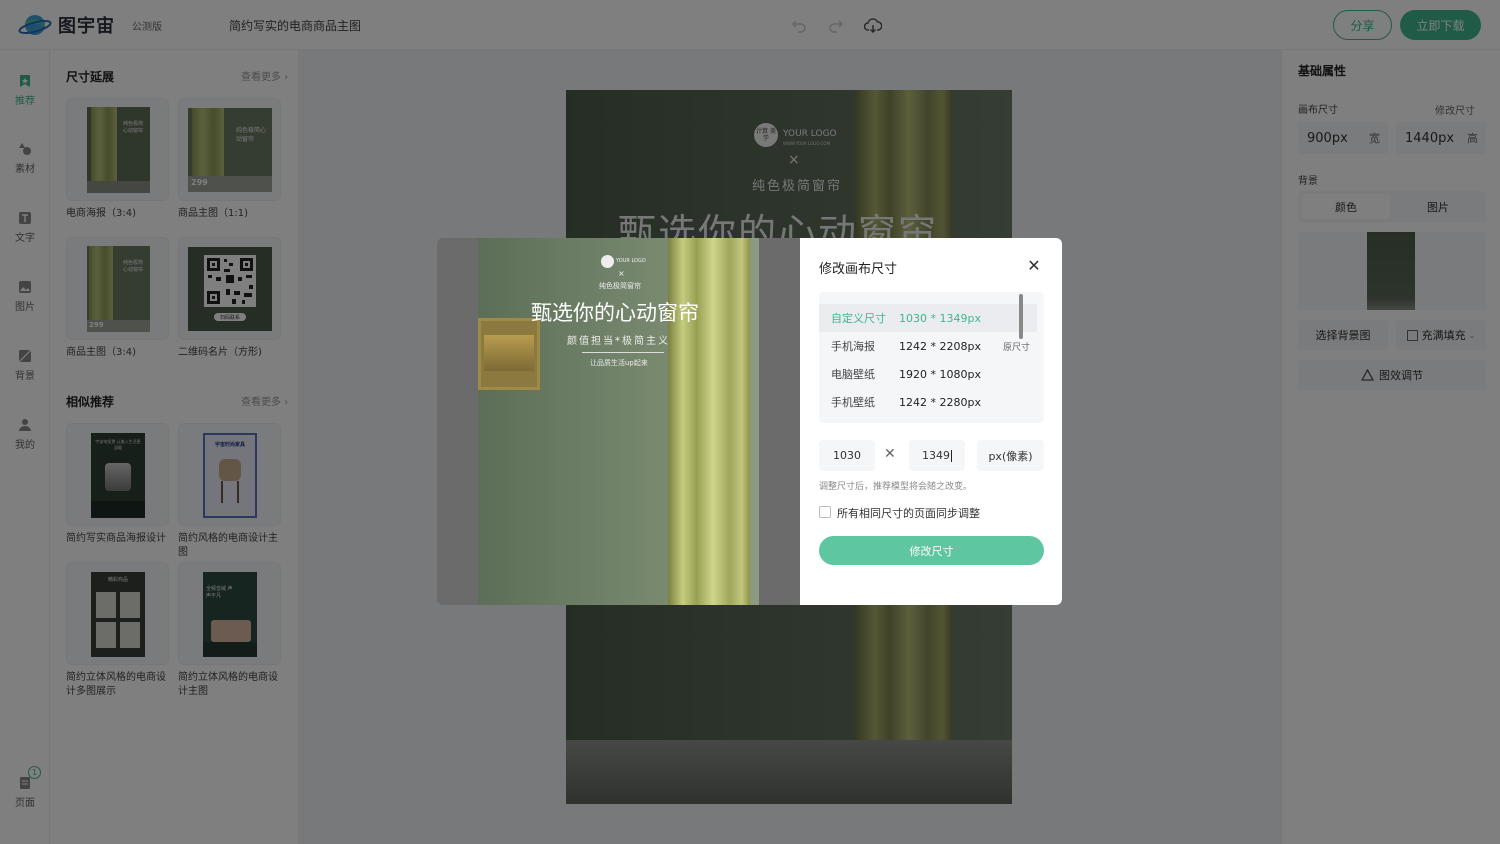 The image size is (1500, 844). Describe the element at coordinates (631, 261) in the screenshot. I see `preview-logo-text: YOUR LOGO` at that location.